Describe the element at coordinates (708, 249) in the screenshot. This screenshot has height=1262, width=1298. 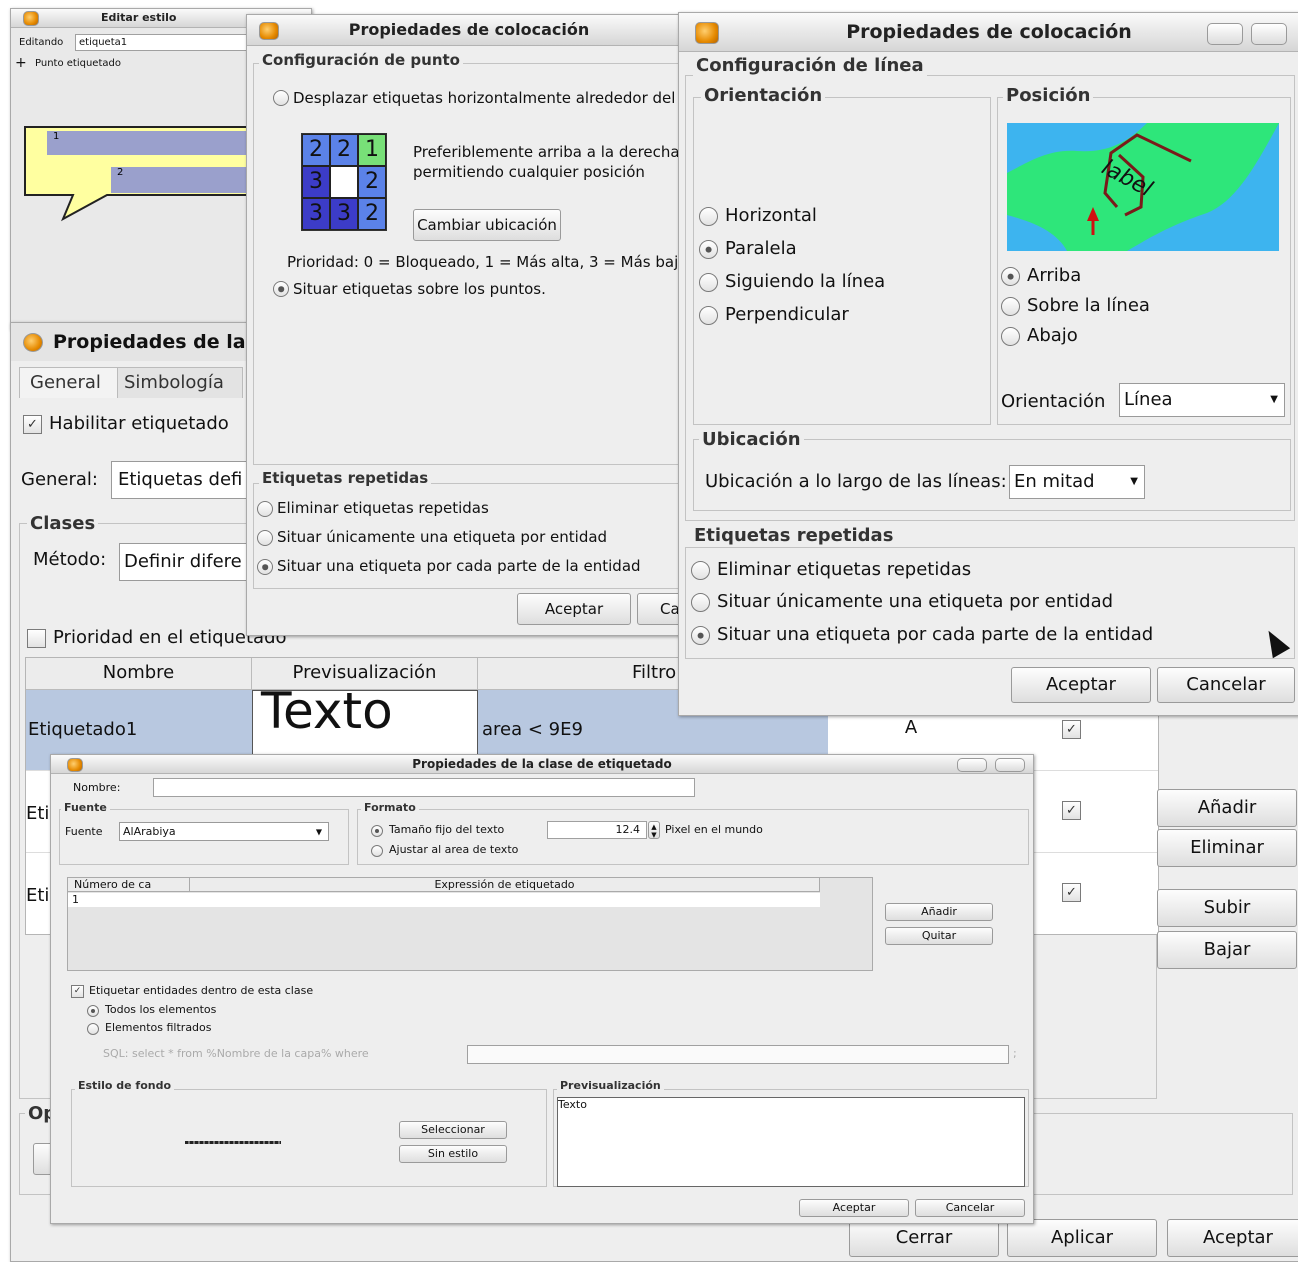
I see `orient-parallel-radio` at that location.